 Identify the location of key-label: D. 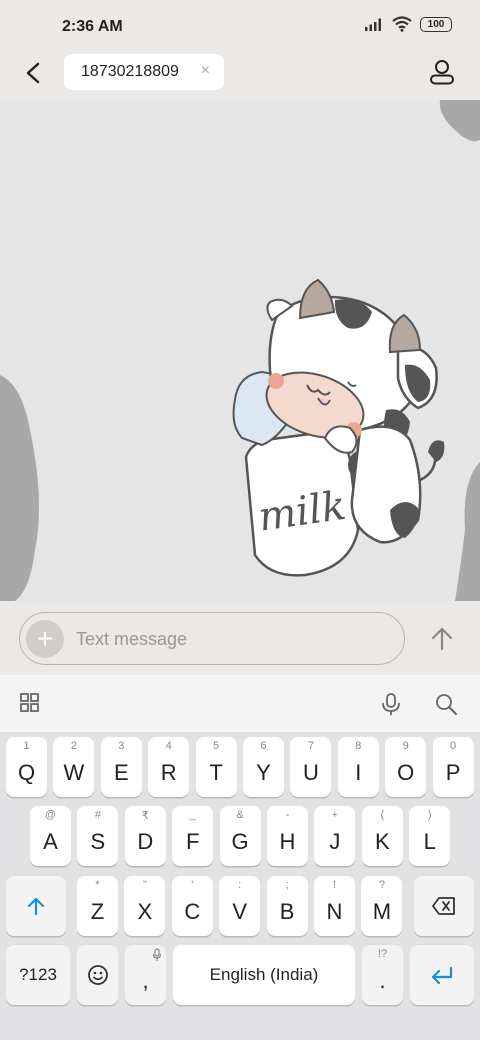
(145, 841).